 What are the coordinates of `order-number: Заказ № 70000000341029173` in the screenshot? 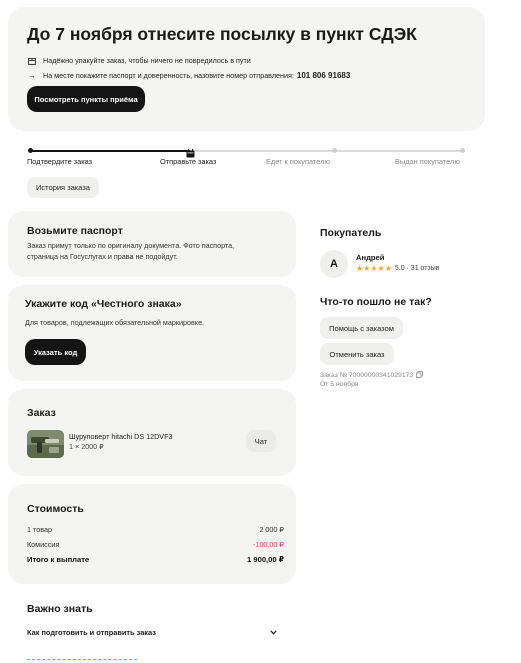 It's located at (367, 375).